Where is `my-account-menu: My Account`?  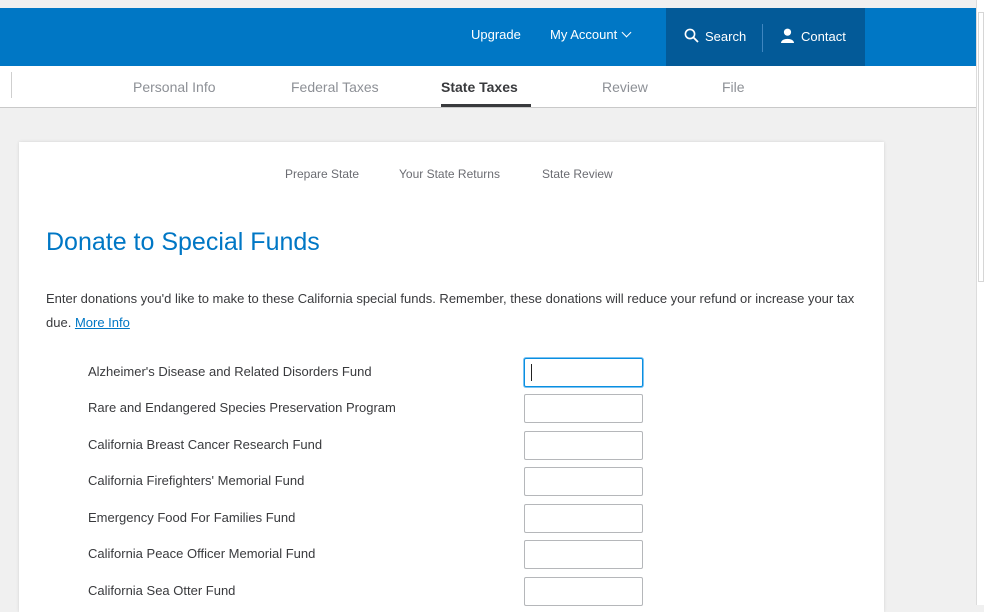
my-account-menu: My Account is located at coordinates (591, 37).